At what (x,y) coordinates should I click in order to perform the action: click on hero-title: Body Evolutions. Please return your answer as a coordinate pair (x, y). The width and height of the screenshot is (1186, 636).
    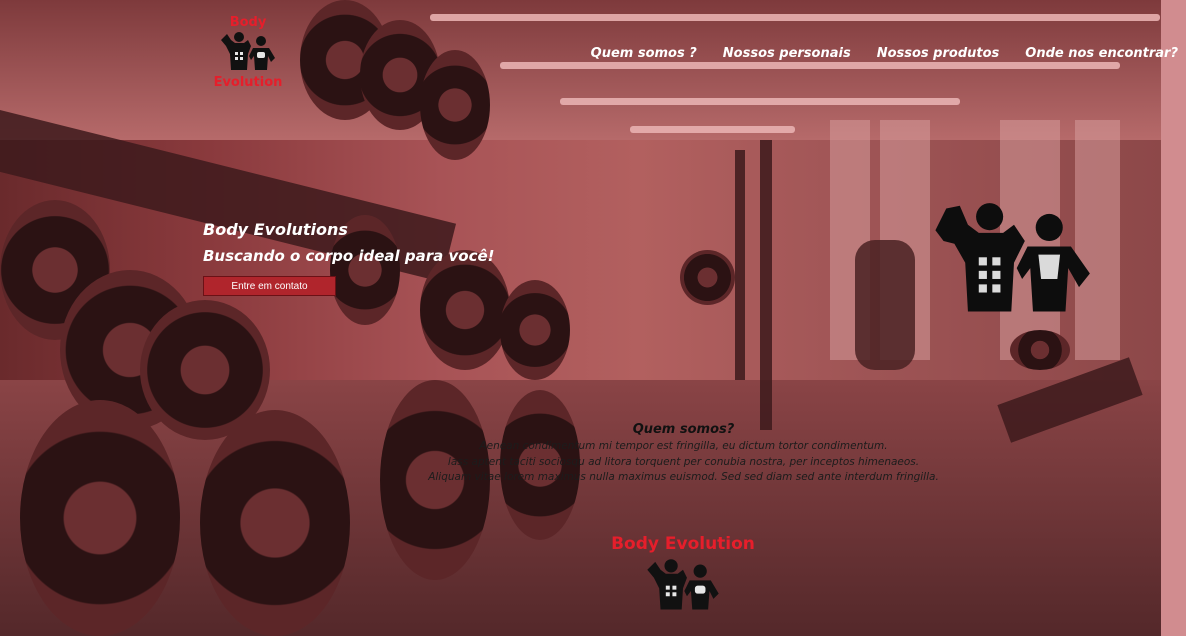
    Looking at the image, I should click on (275, 229).